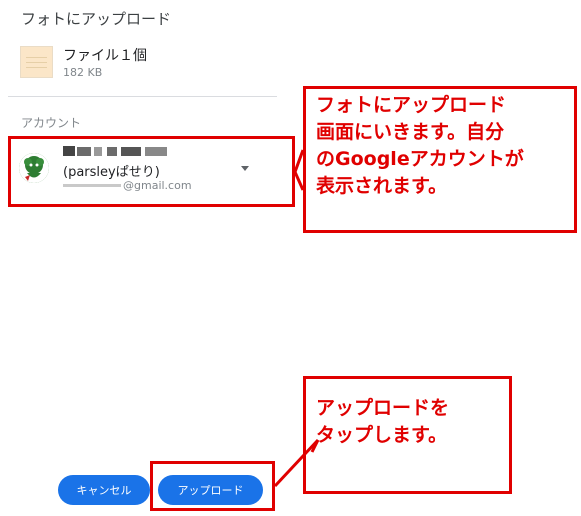 Image resolution: width=581 pixels, height=516 pixels. I want to click on callout-line: 表示されます。, so click(382, 186).